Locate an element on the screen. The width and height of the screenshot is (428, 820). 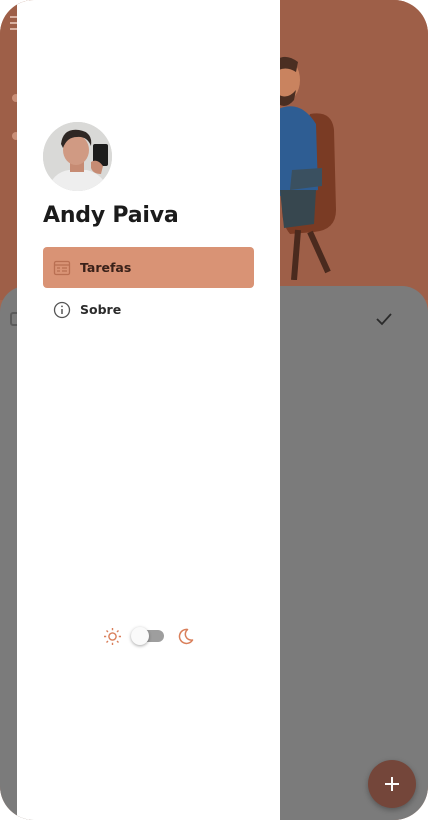
check-icon is located at coordinates (384, 319).